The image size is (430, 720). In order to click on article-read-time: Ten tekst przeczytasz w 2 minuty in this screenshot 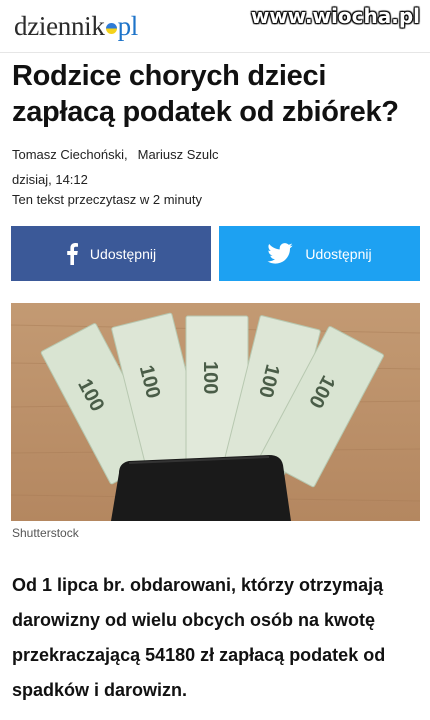, I will do `click(107, 199)`.